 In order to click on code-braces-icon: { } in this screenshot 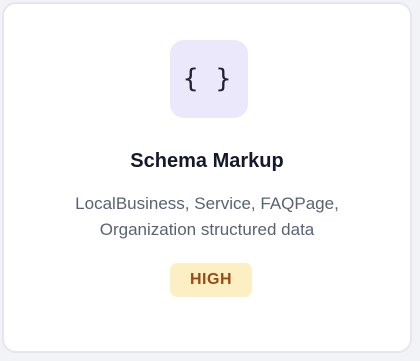, I will do `click(209, 79)`.